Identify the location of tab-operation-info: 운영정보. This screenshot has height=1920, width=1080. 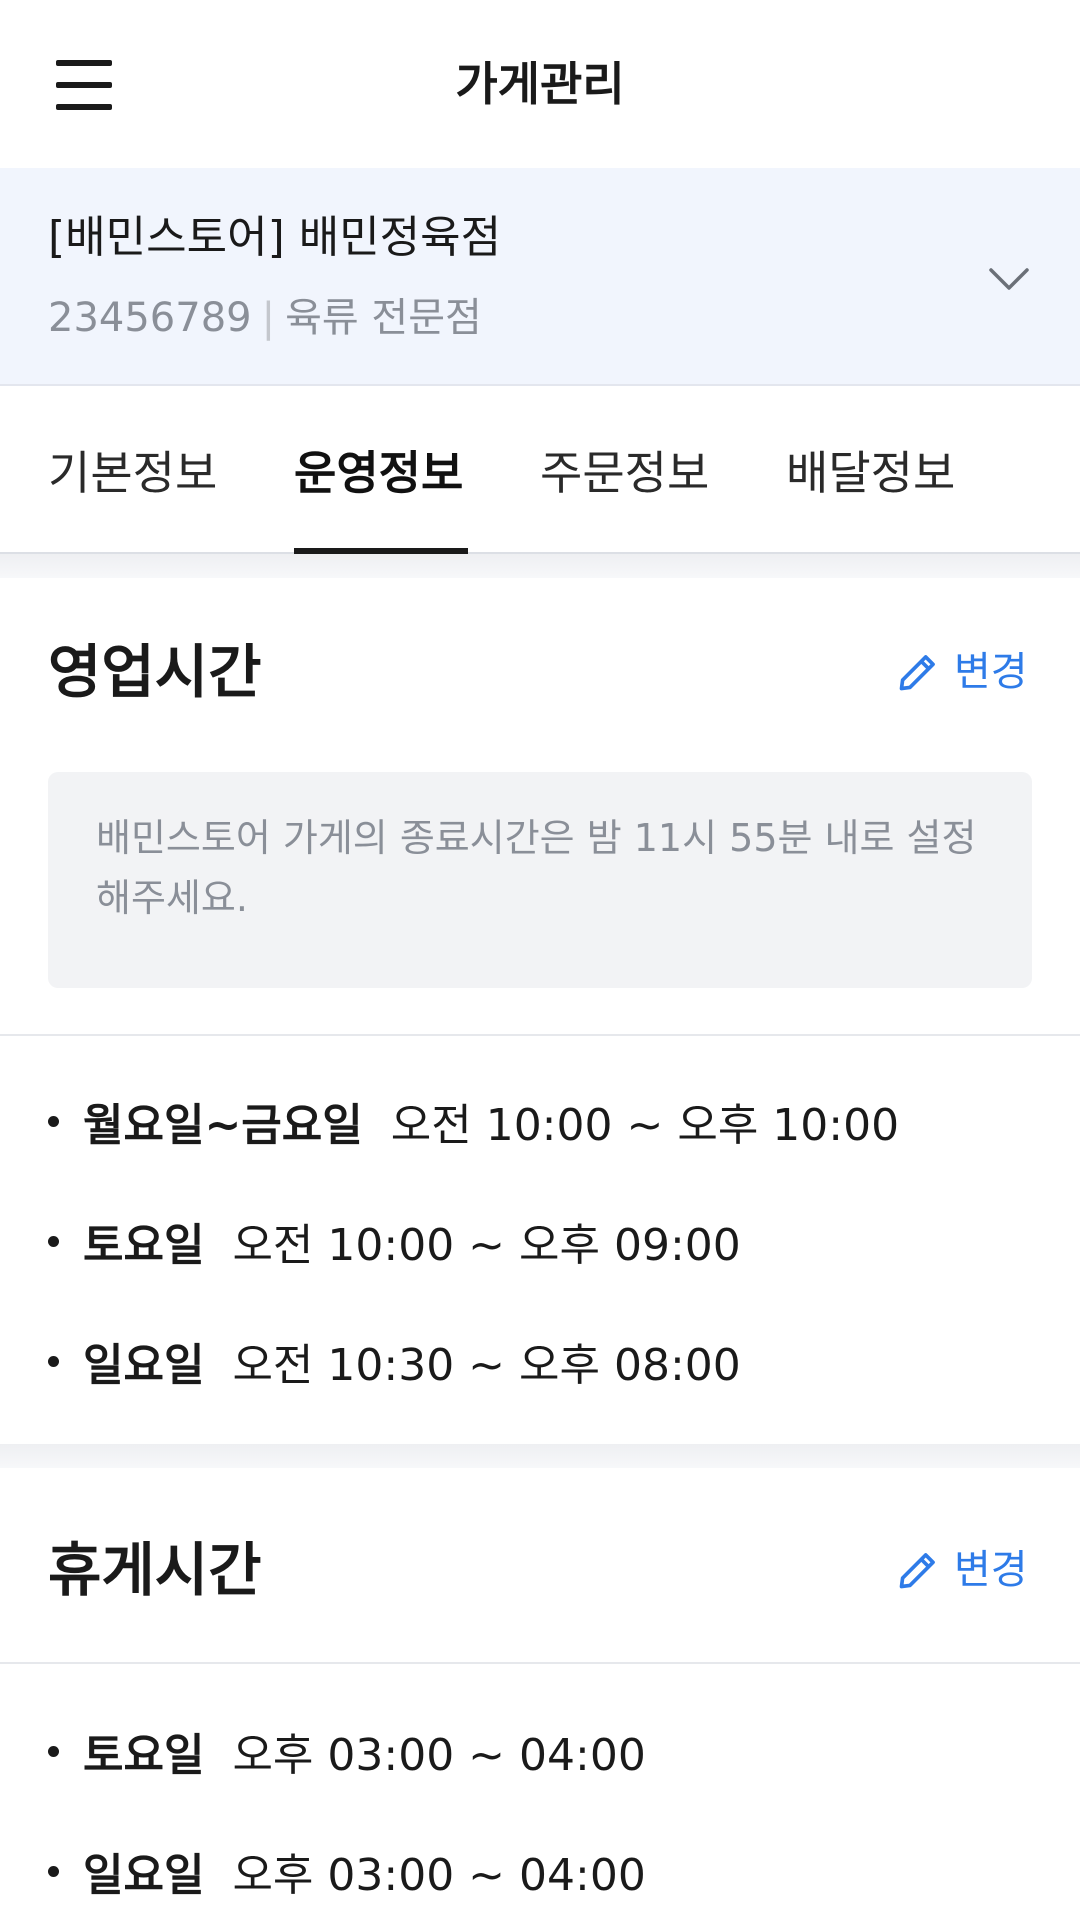
(378, 473).